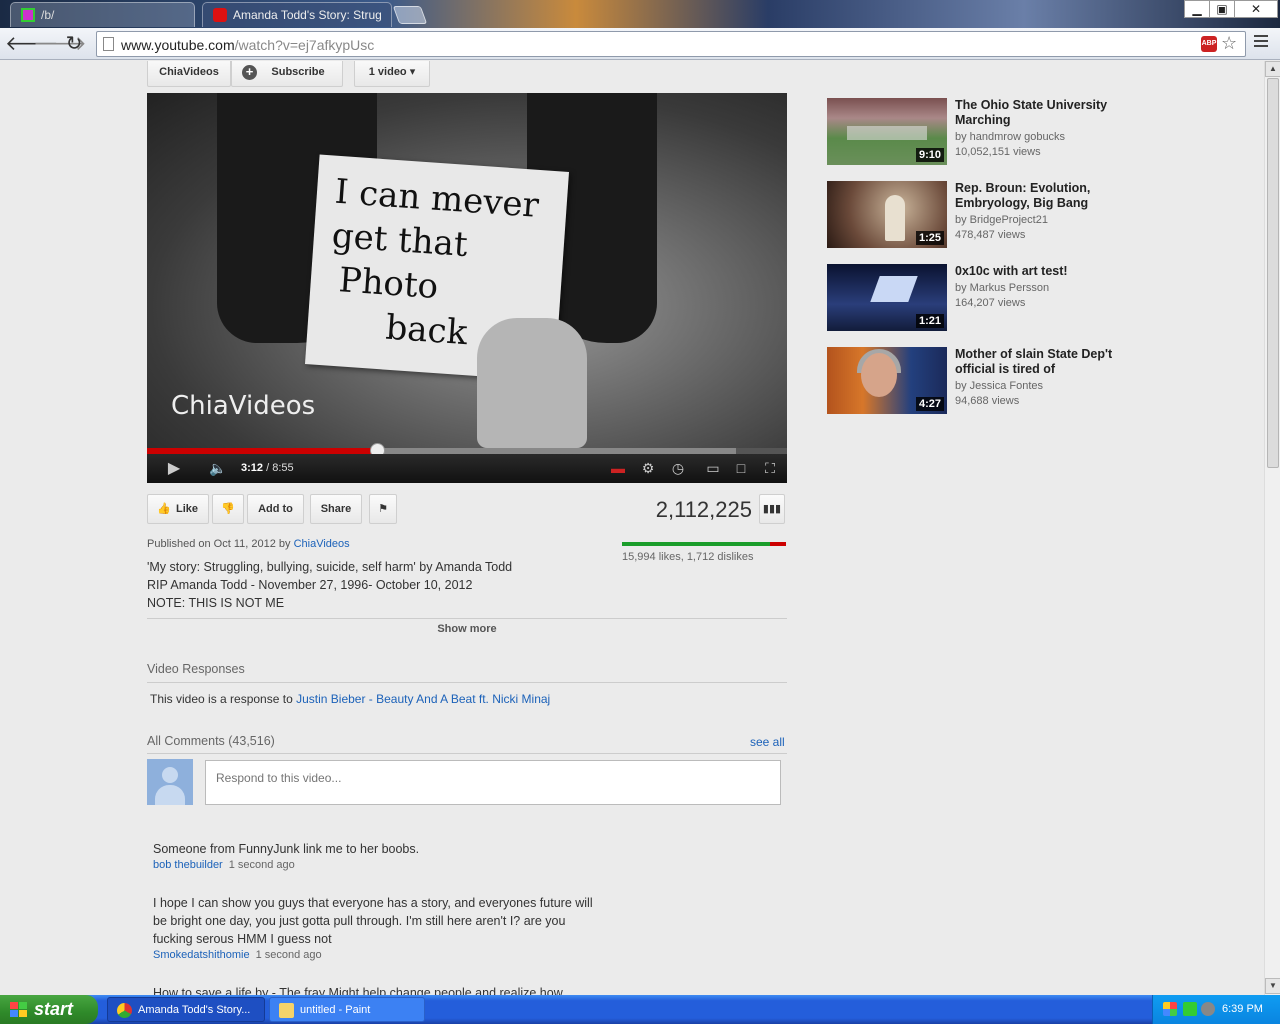  What do you see at coordinates (410, 15) in the screenshot?
I see `new-tab-button` at bounding box center [410, 15].